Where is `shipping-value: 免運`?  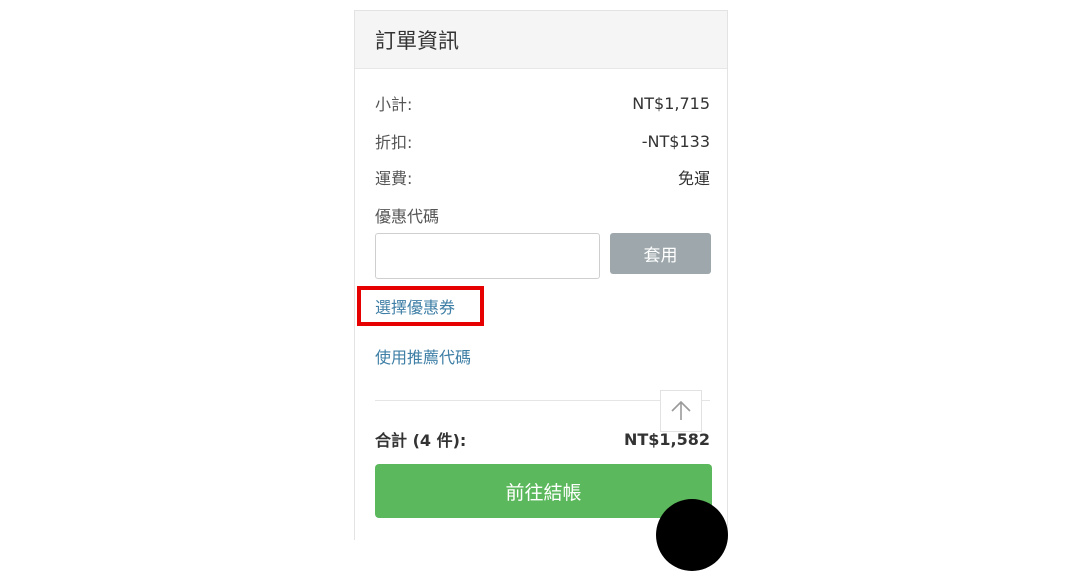 shipping-value: 免運 is located at coordinates (693, 178).